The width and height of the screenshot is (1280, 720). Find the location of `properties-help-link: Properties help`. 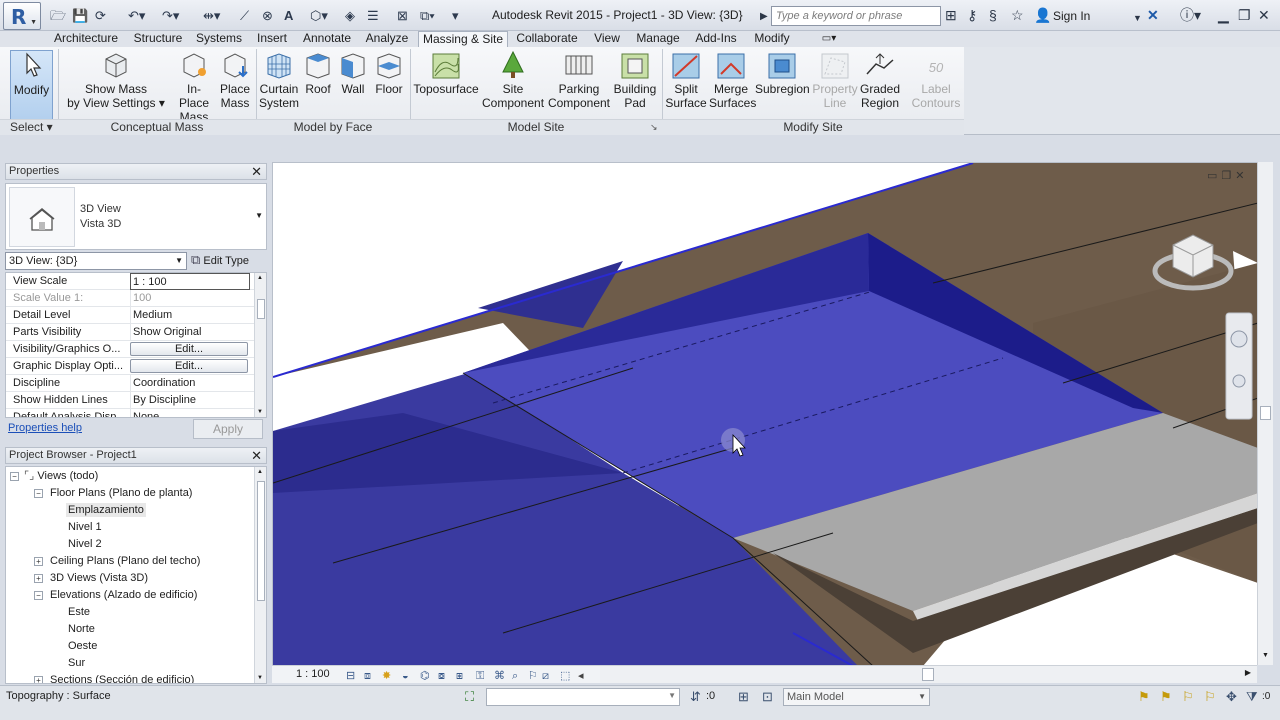

properties-help-link: Properties help is located at coordinates (45, 428).